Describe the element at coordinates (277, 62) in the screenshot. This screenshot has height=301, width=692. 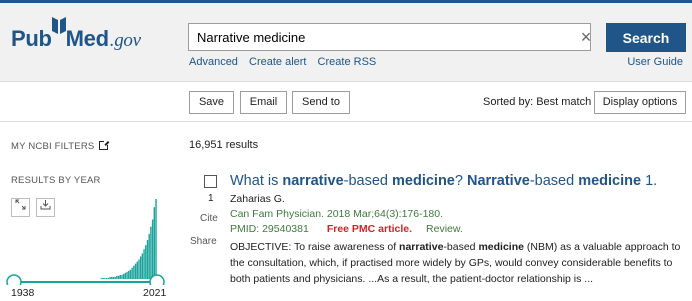
I see `create-alert-link: Create alert` at that location.